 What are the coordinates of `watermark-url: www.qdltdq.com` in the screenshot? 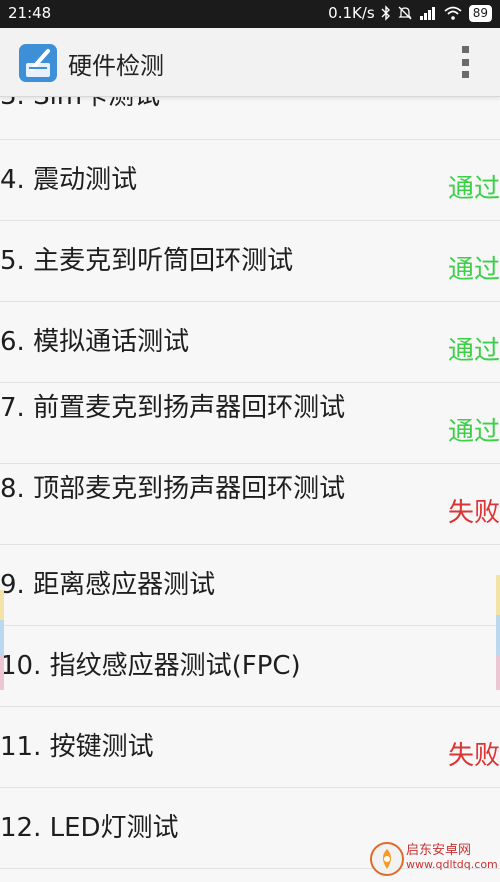 It's located at (452, 864).